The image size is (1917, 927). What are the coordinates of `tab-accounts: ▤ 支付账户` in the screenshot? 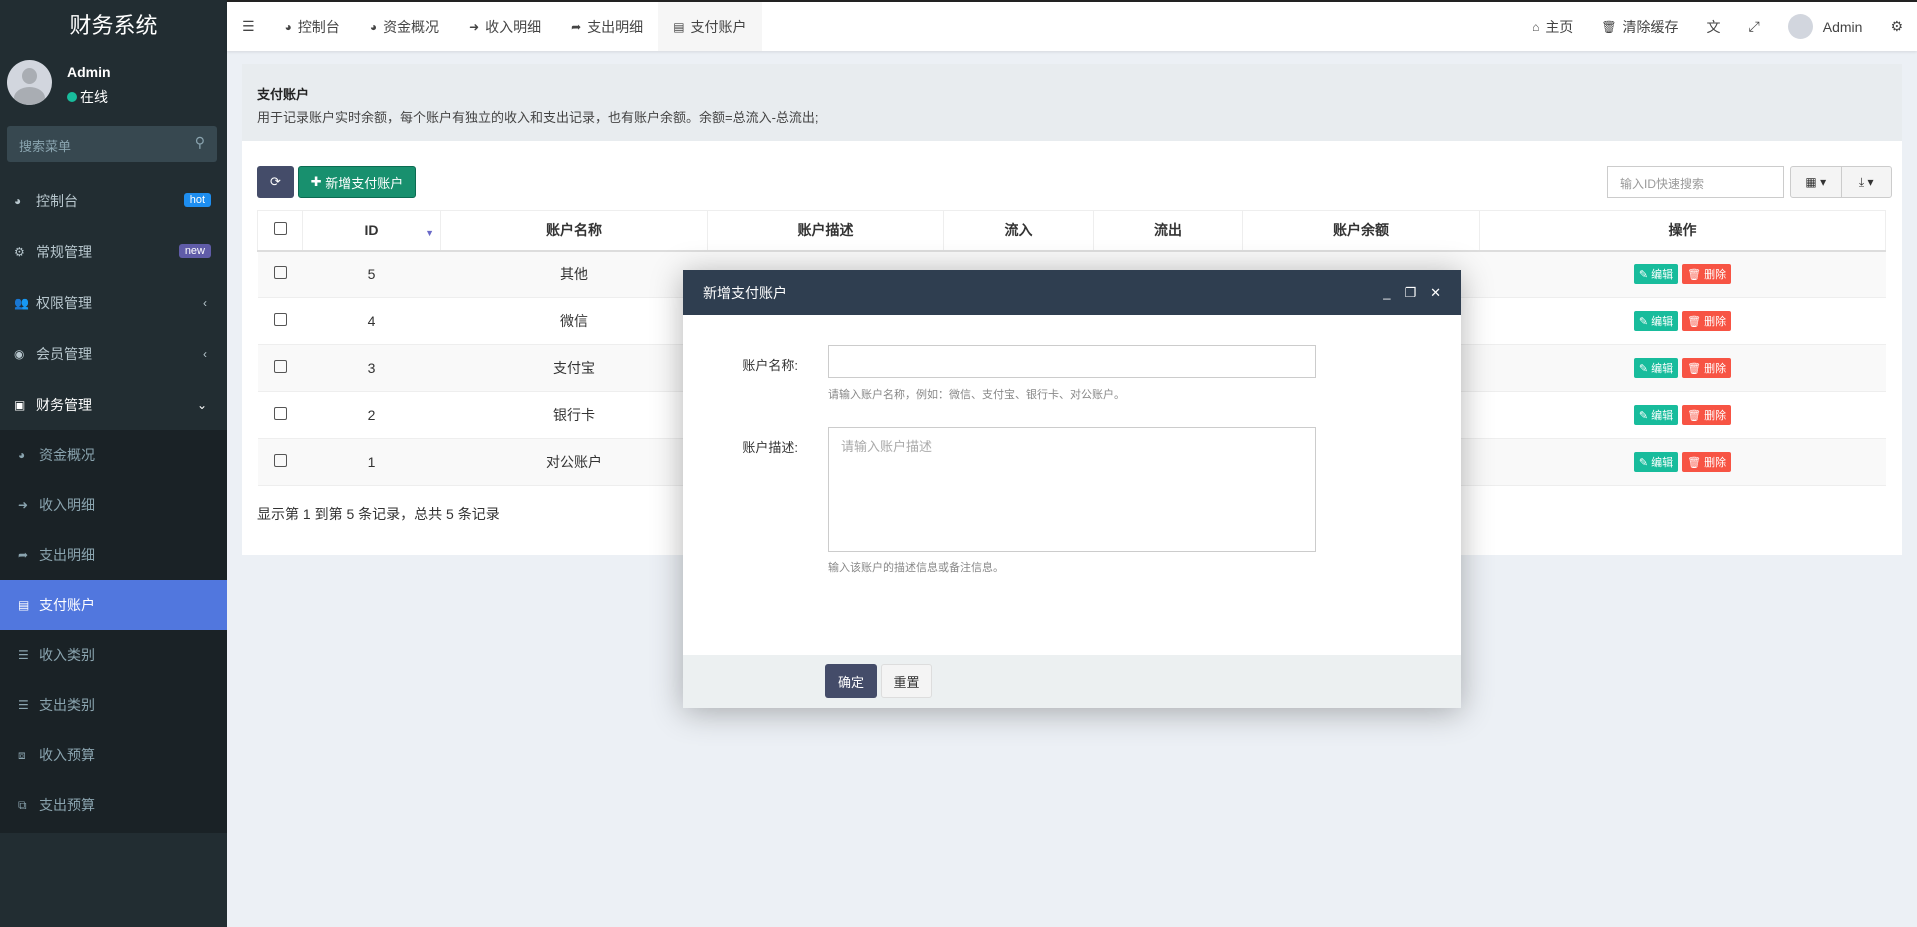 It's located at (710, 26).